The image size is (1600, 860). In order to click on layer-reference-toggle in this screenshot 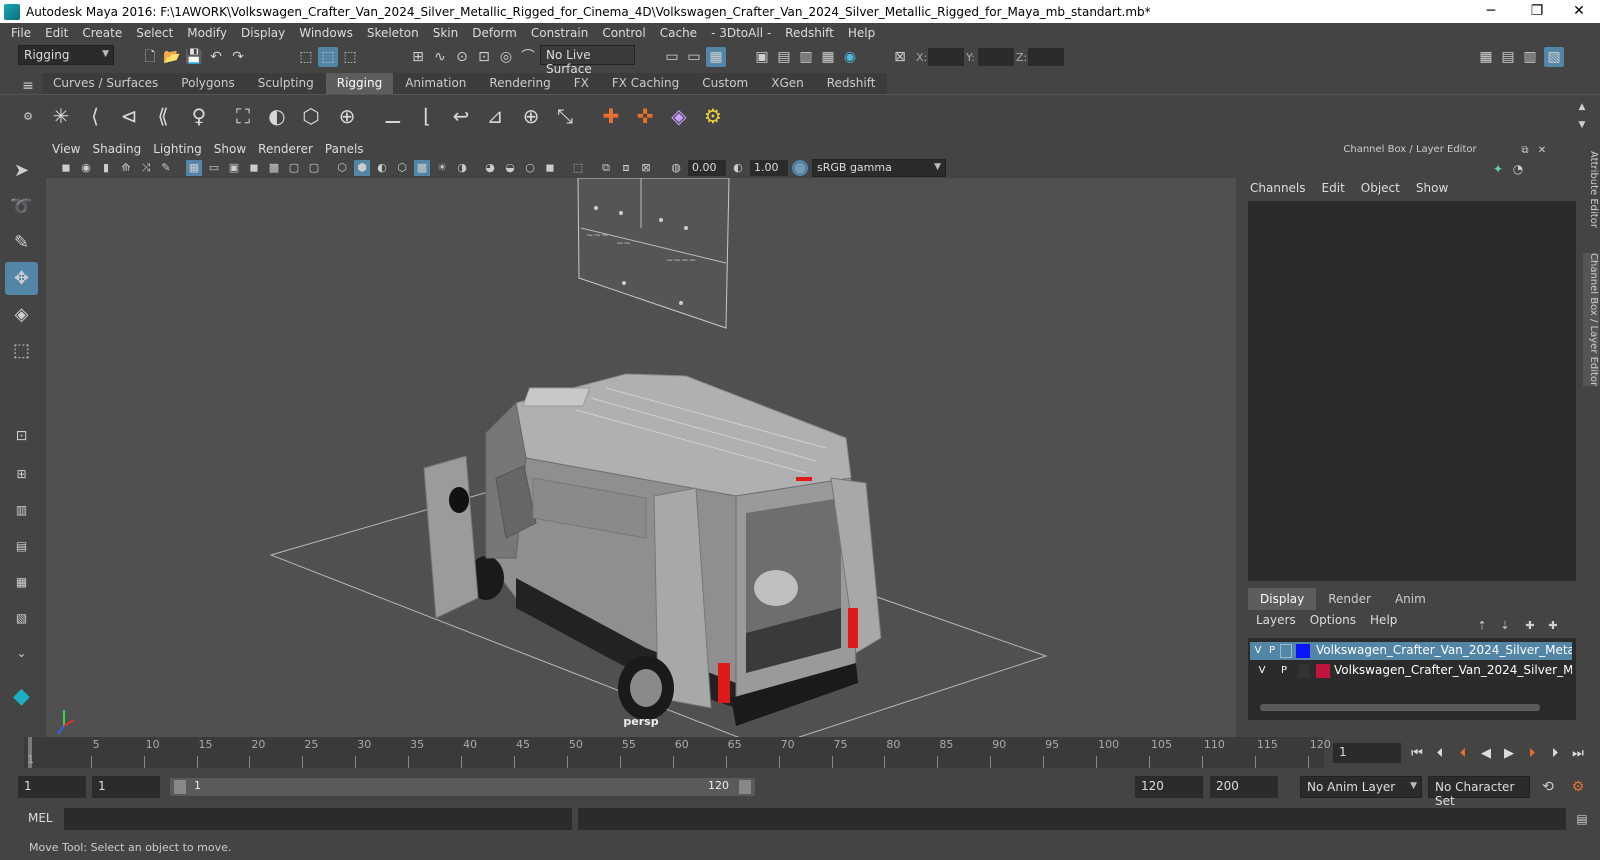, I will do `click(1286, 651)`.